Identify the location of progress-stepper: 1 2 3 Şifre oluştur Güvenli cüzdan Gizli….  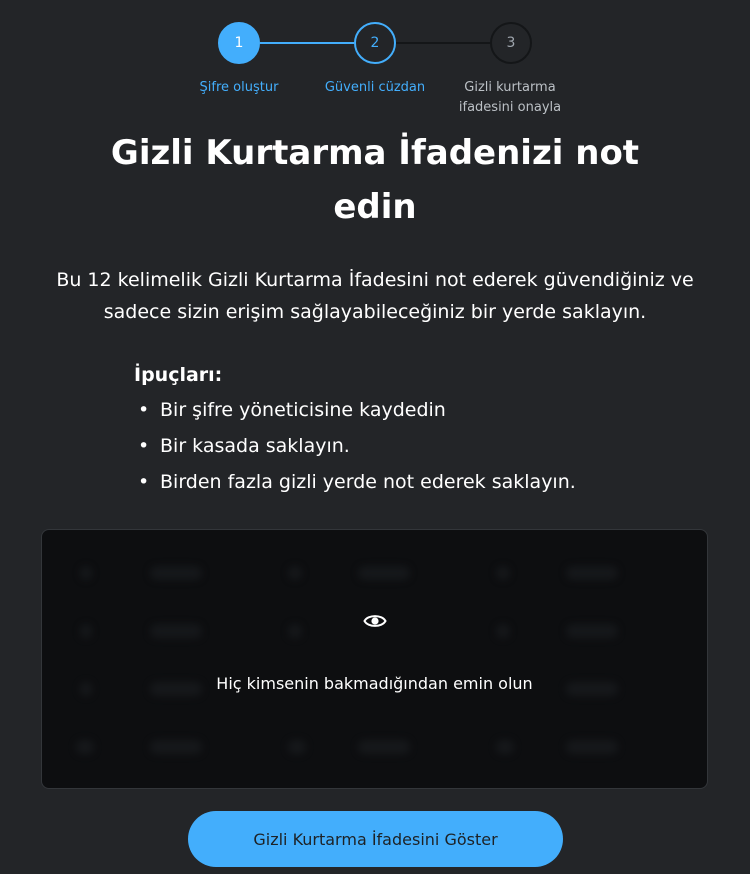
(375, 60).